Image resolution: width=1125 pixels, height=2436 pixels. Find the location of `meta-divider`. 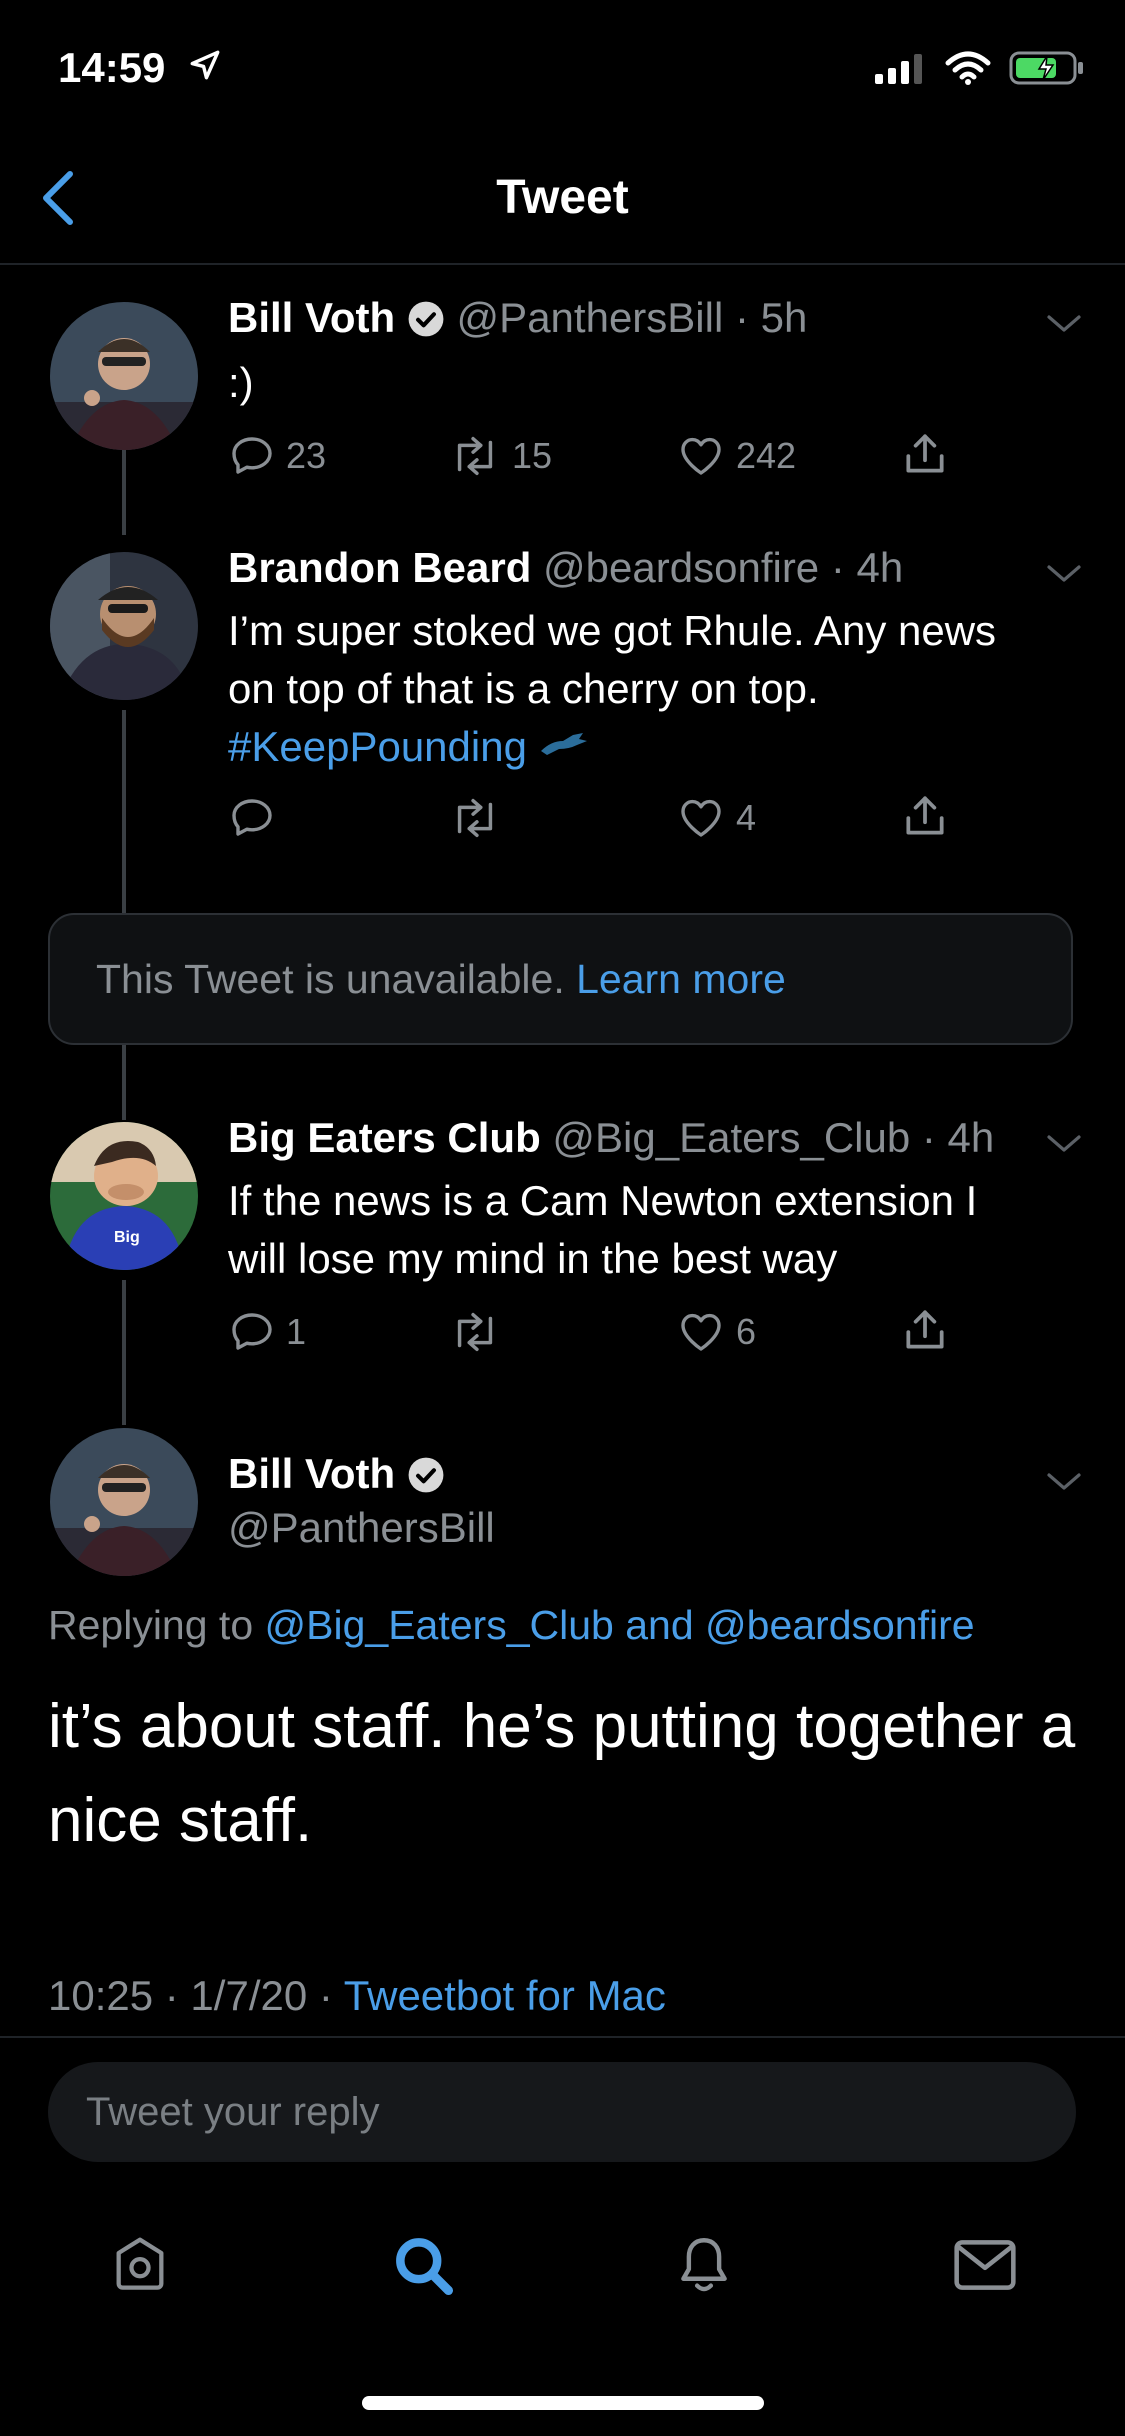

meta-divider is located at coordinates (562, 2037).